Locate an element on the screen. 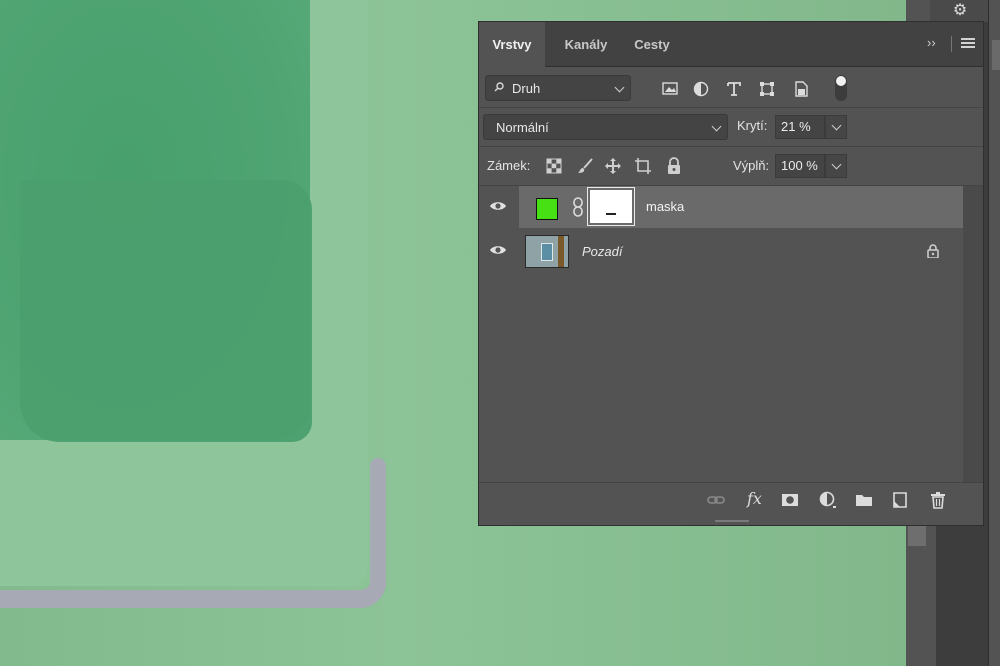 The width and height of the screenshot is (1000, 666). blend-mode-value: Normální is located at coordinates (522, 127).